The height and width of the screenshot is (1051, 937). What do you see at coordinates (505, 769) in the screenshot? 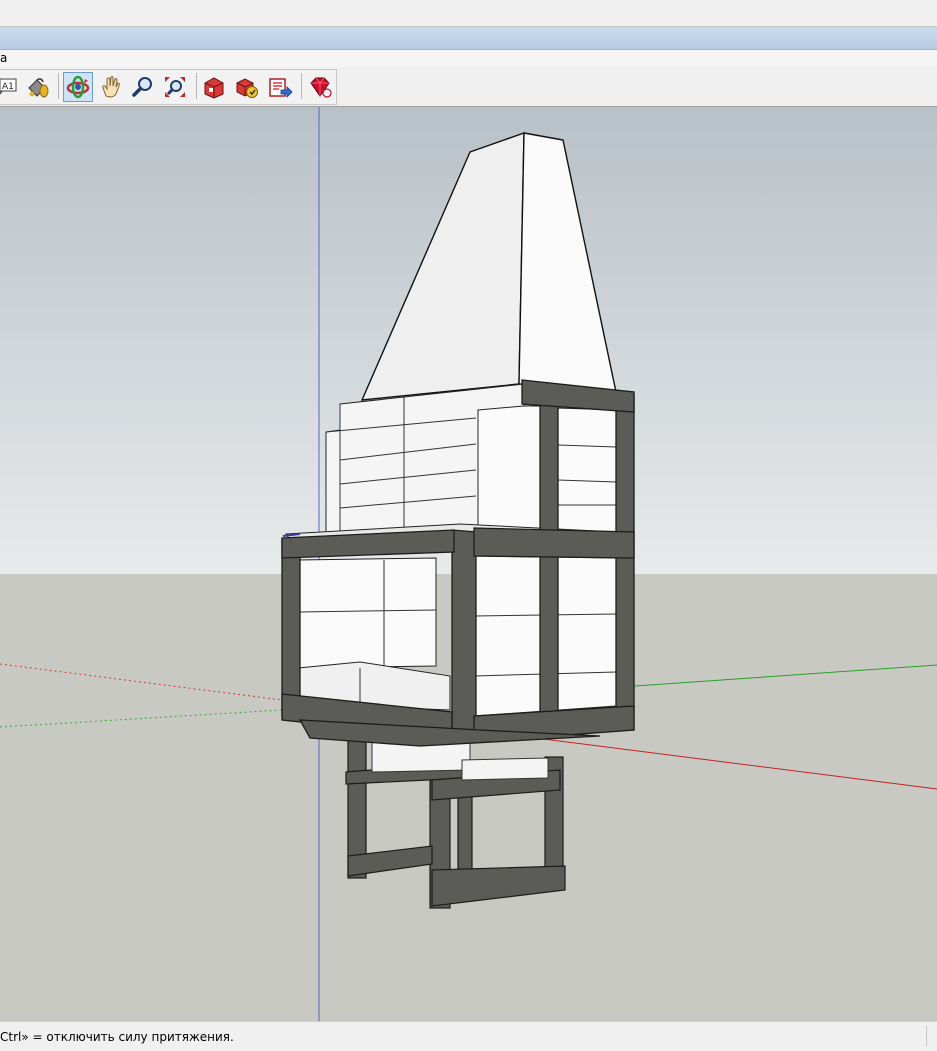
I see `stand-under-block` at bounding box center [505, 769].